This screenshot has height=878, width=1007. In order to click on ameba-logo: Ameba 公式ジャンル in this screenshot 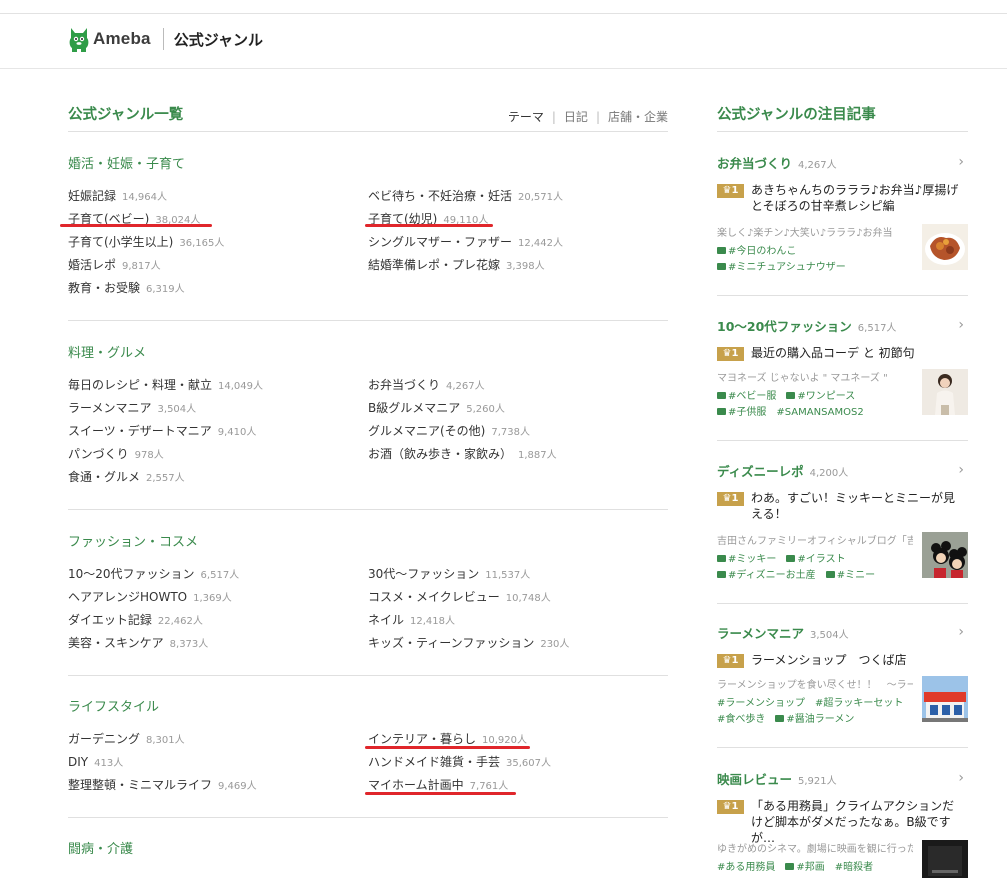, I will do `click(165, 39)`.